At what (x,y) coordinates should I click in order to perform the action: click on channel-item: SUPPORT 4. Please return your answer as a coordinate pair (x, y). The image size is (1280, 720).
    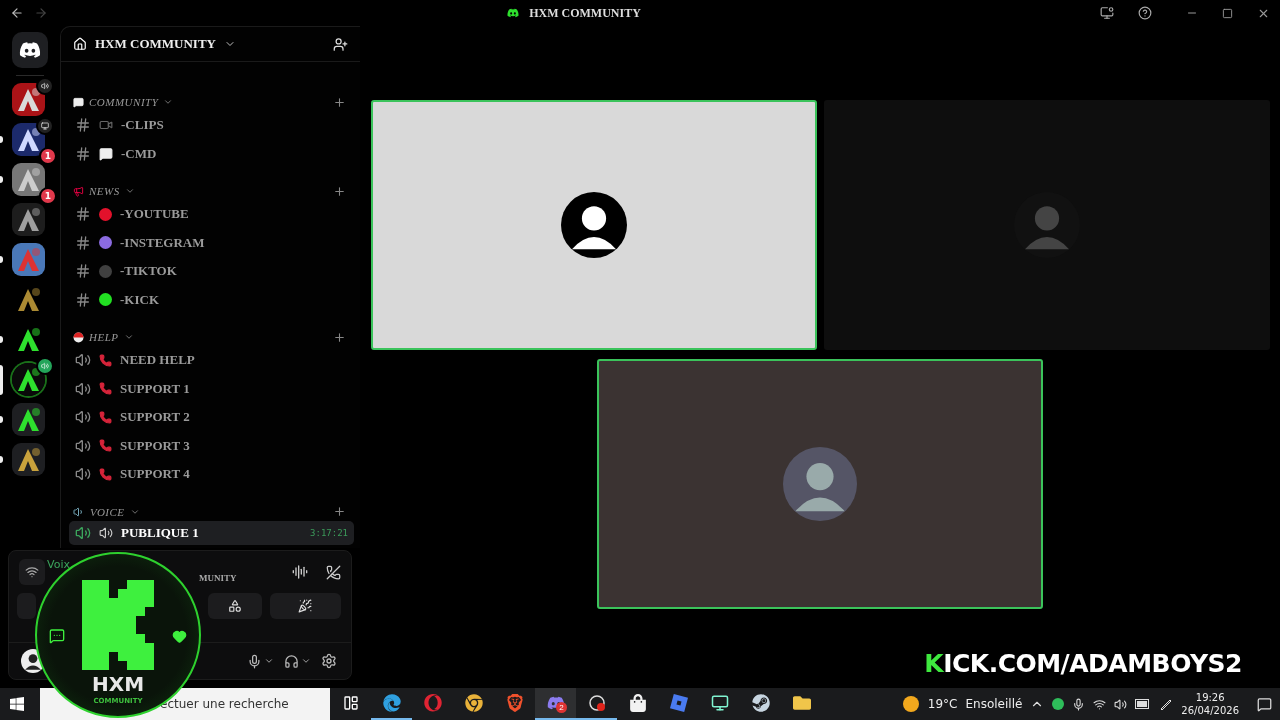
    Looking at the image, I should click on (211, 474).